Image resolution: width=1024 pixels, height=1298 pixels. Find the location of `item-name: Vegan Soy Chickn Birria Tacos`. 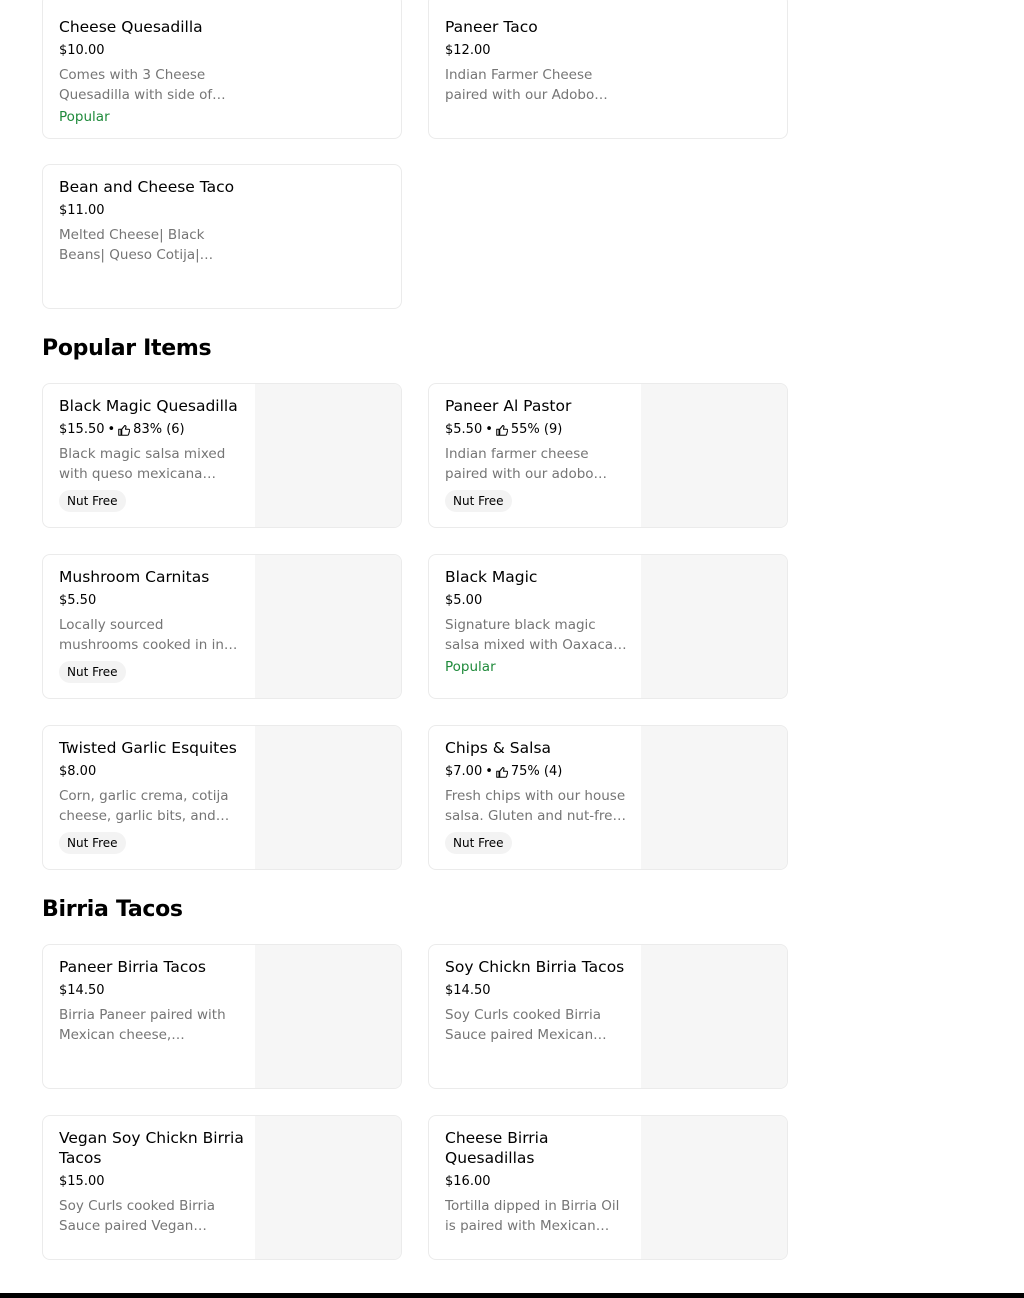

item-name: Vegan Soy Chickn Birria Tacos is located at coordinates (151, 1148).